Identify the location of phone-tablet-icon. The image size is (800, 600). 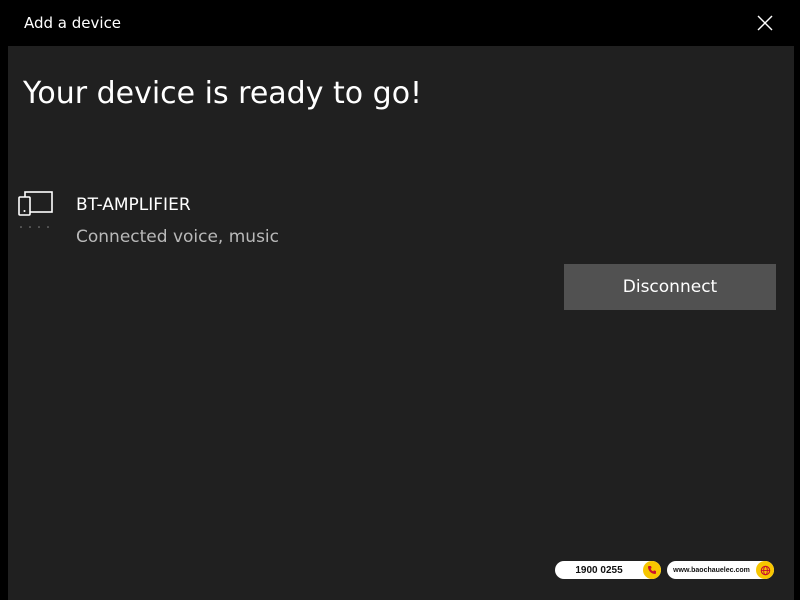
(35, 209).